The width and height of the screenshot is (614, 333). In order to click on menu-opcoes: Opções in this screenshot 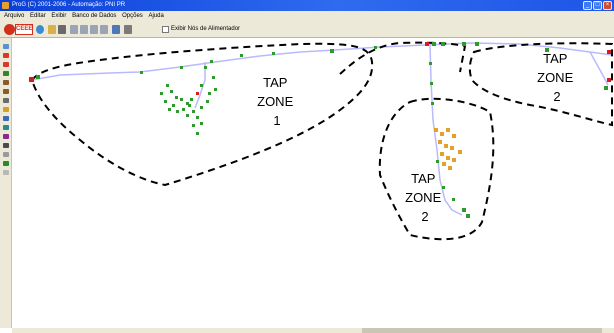, I will do `click(132, 16)`.